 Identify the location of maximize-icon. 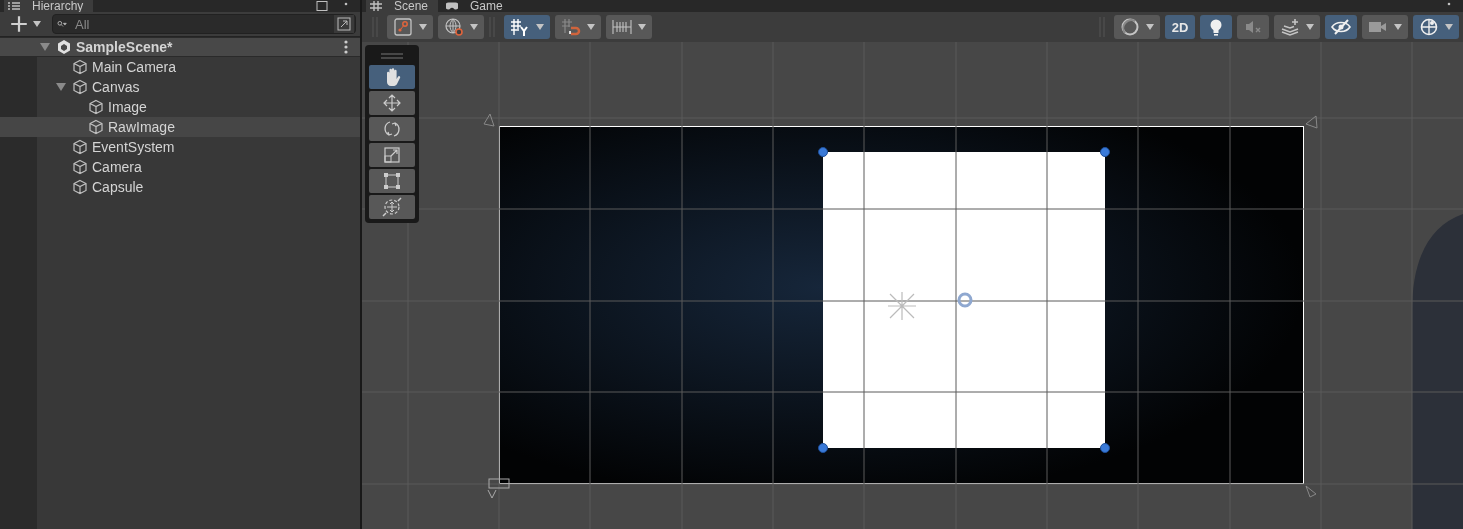
(322, 6).